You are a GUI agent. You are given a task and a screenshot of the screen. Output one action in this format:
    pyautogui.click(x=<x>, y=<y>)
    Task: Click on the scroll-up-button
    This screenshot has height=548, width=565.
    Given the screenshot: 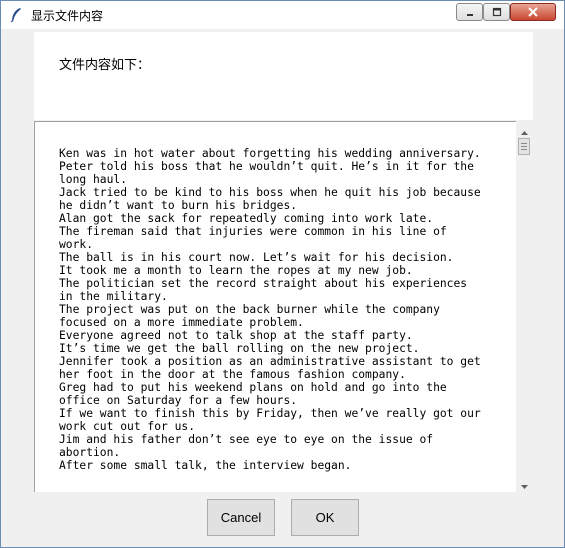 What is the action you would take?
    pyautogui.click(x=524, y=129)
    